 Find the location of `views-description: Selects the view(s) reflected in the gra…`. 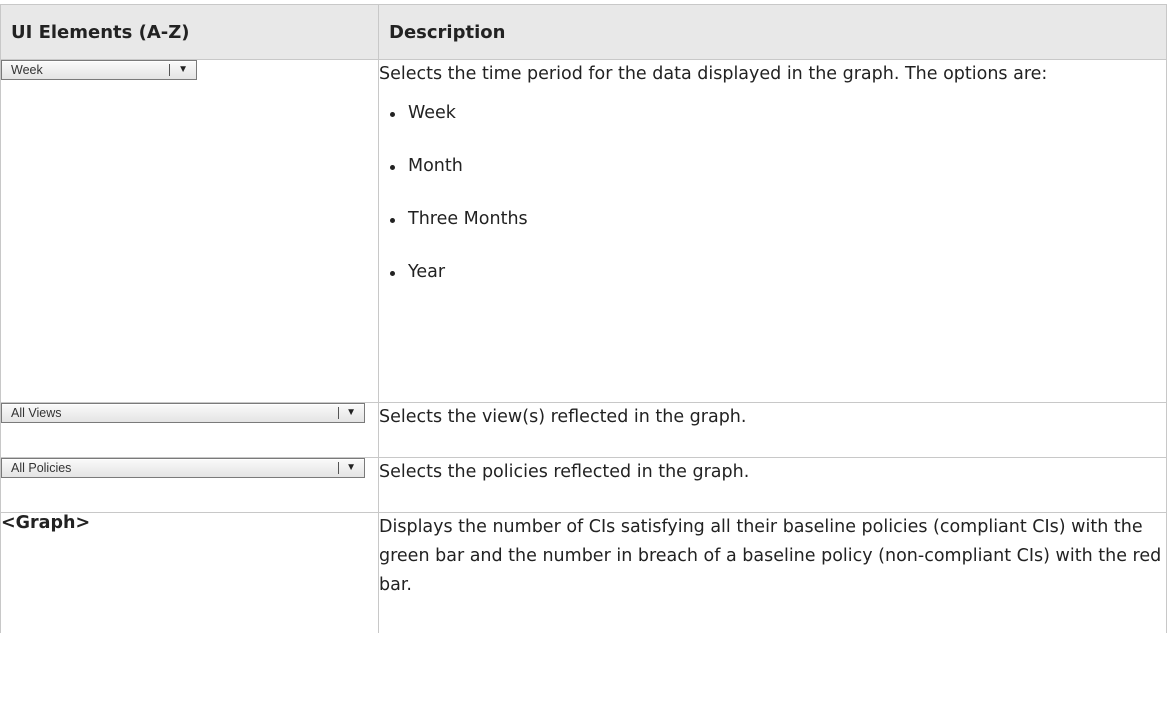

views-description: Selects the view(s) reflected in the gra… is located at coordinates (563, 417).